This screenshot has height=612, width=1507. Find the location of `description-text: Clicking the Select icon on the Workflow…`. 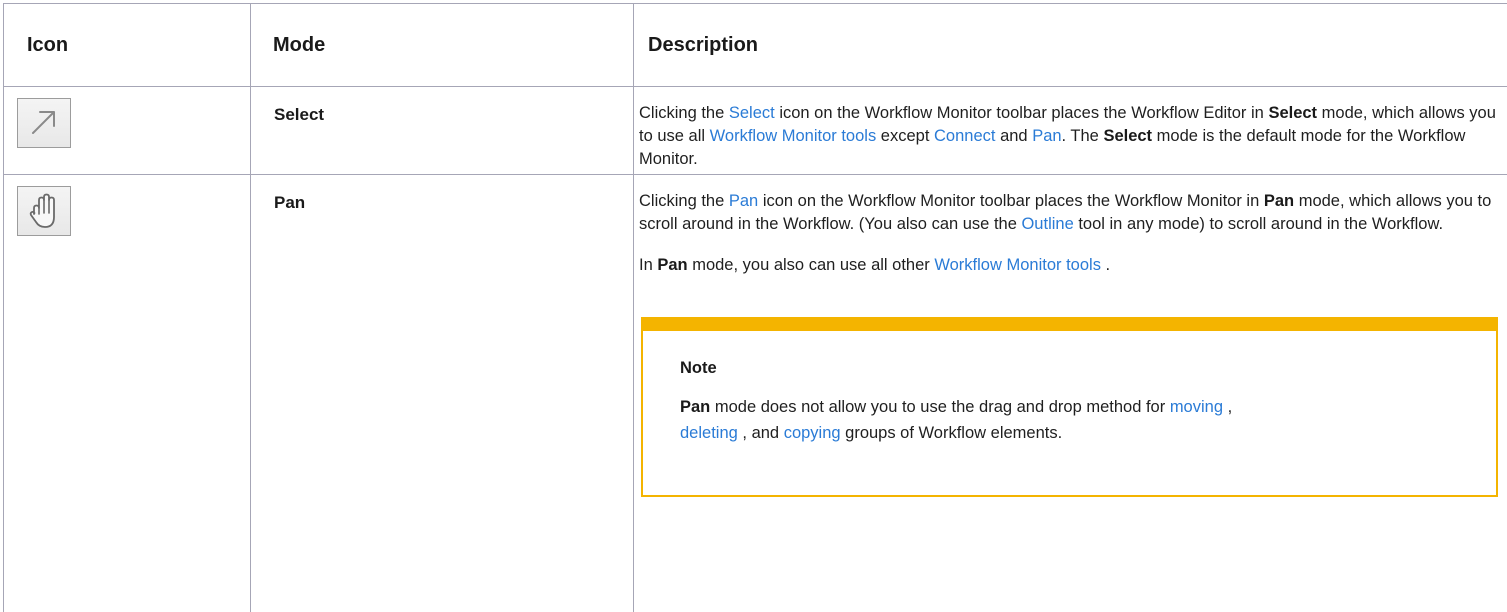

description-text: Clicking the Select icon on the Workflow… is located at coordinates (1071, 129).